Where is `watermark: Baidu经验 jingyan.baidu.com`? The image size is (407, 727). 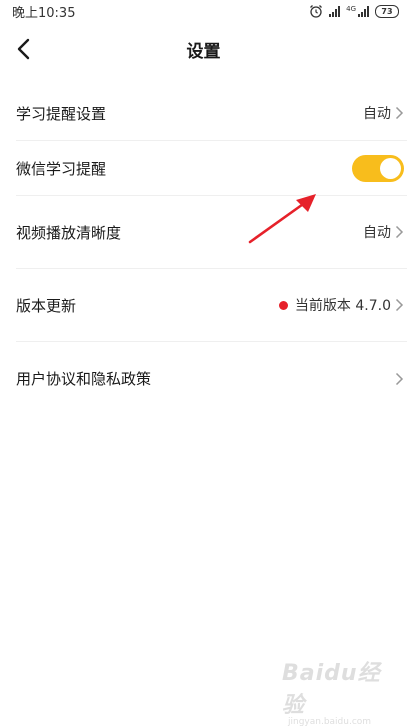 watermark: Baidu经验 jingyan.baidu.com is located at coordinates (337, 691).